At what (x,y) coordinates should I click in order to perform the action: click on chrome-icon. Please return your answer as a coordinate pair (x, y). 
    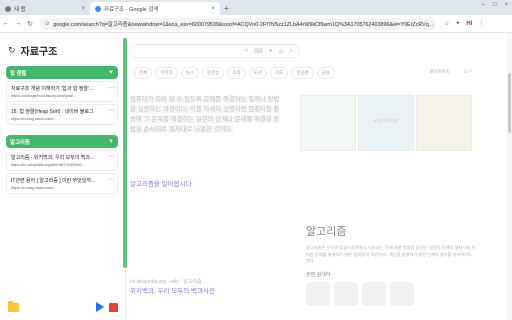
    Looking at the image, I should click on (8, 8).